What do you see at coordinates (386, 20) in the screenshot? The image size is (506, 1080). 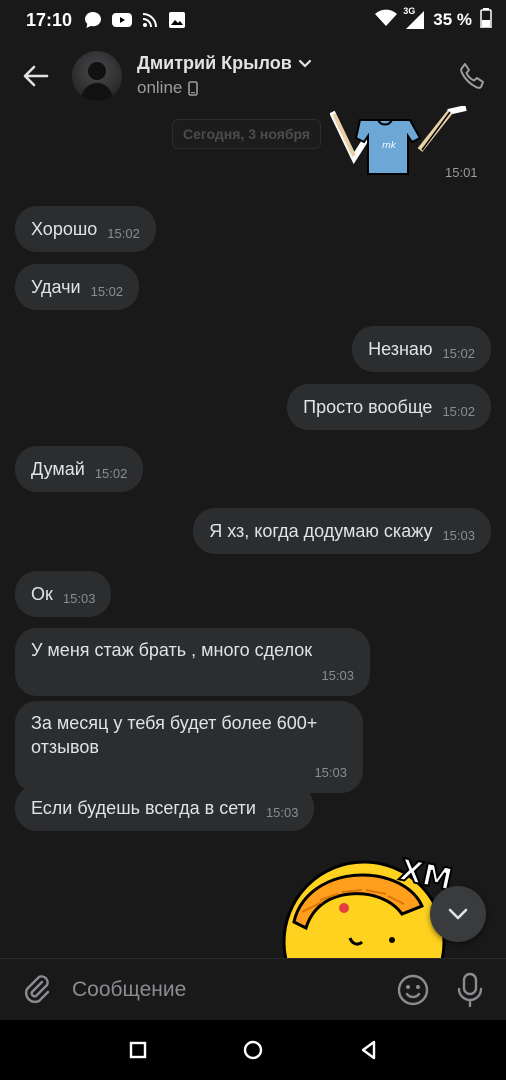 I see `wifi-icon` at bounding box center [386, 20].